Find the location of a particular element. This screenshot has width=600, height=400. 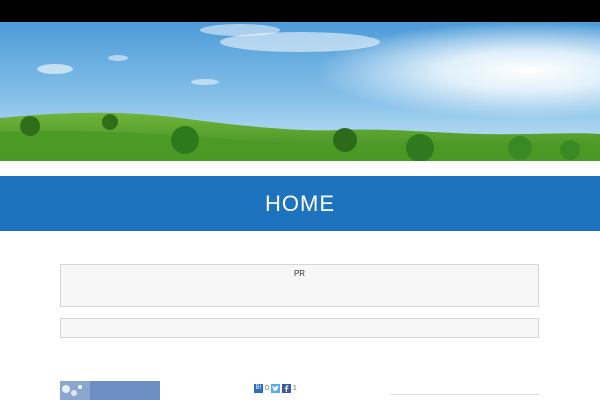

hatena-bookmark-button: B! is located at coordinates (258, 388).